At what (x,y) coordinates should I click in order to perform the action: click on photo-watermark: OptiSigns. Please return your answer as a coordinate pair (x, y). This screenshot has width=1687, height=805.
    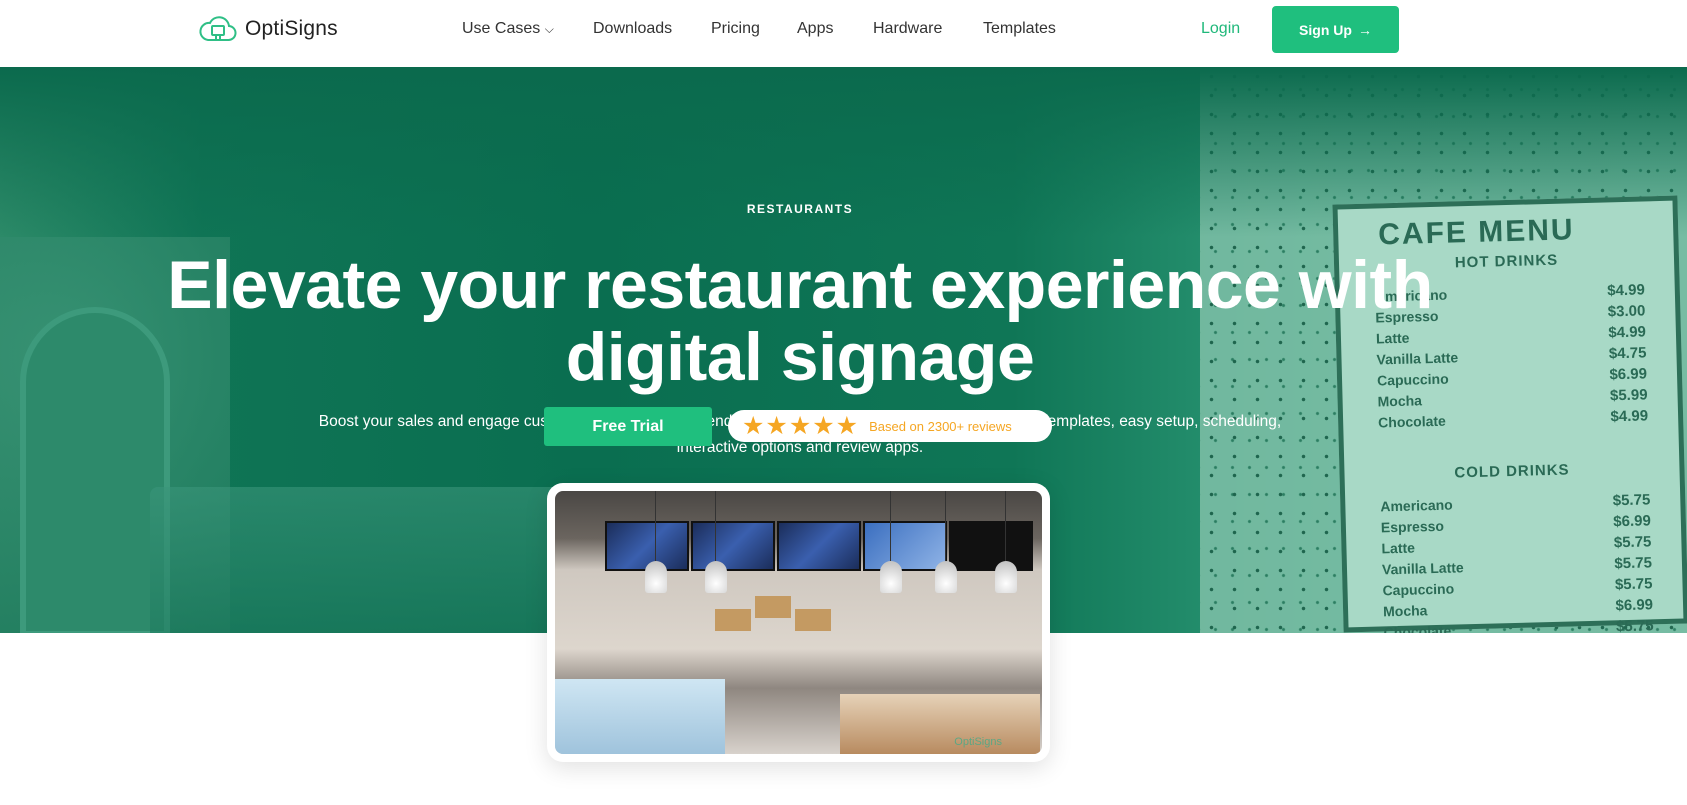
    Looking at the image, I should click on (978, 742).